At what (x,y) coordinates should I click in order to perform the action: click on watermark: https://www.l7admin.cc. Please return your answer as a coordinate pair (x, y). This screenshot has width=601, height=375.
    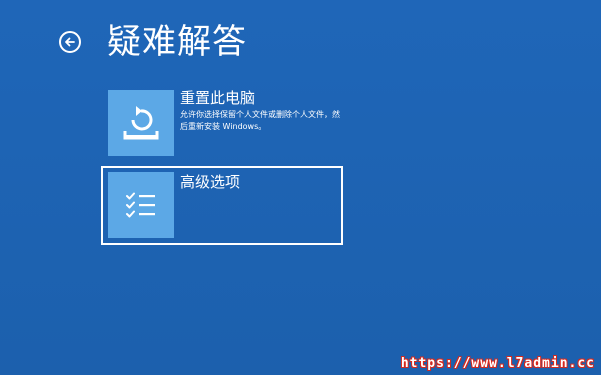
    Looking at the image, I should click on (497, 363).